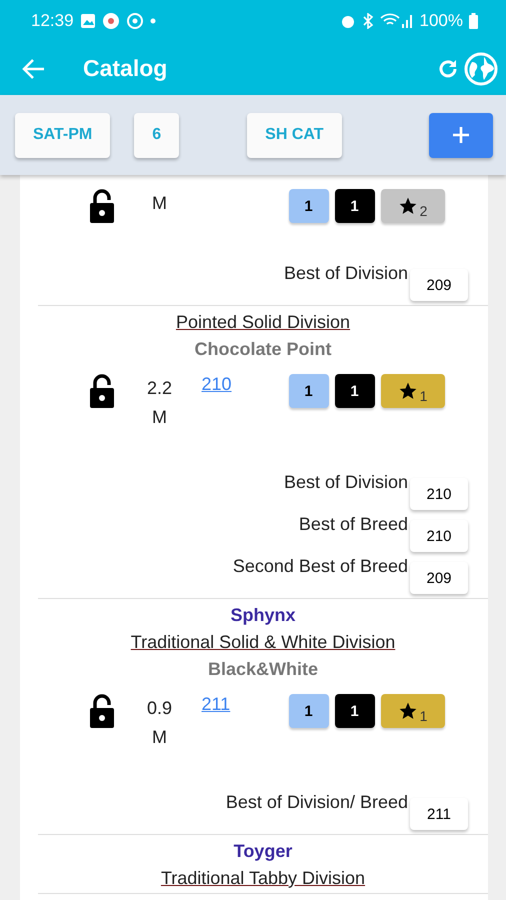  Describe the element at coordinates (368, 21) in the screenshot. I see `bluetooth-icon` at that location.